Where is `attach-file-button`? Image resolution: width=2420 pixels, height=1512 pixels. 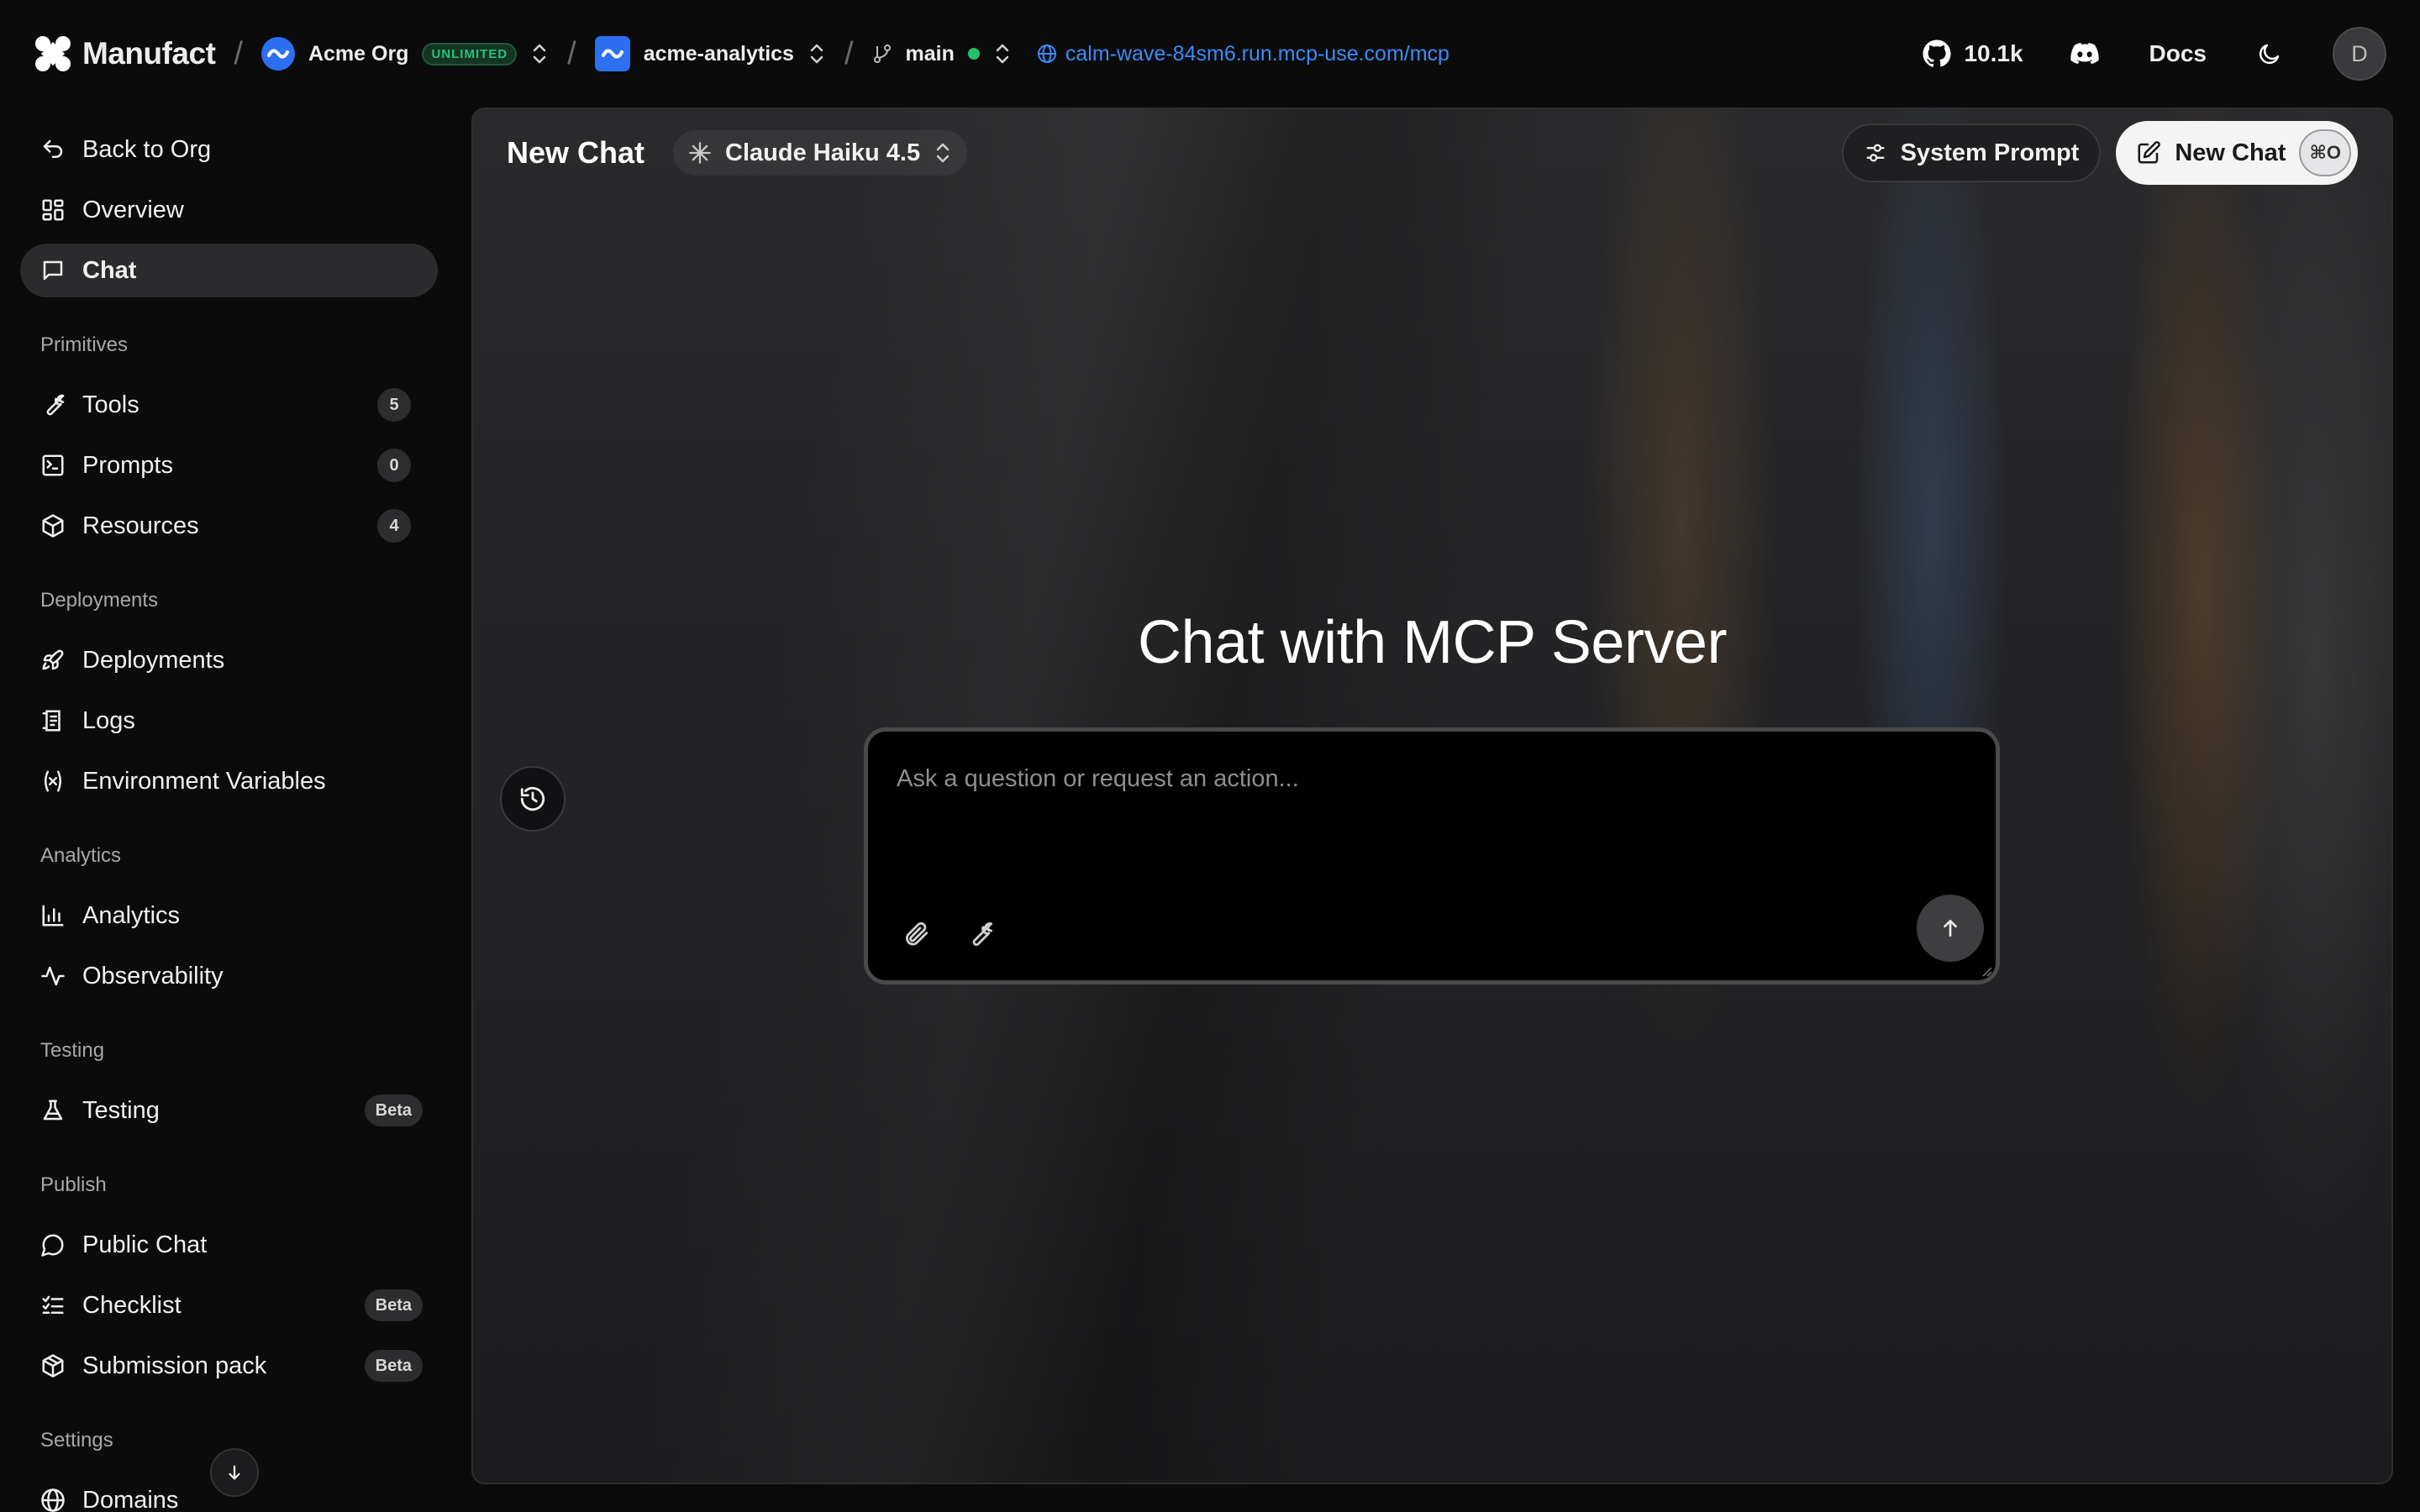 attach-file-button is located at coordinates (916, 934).